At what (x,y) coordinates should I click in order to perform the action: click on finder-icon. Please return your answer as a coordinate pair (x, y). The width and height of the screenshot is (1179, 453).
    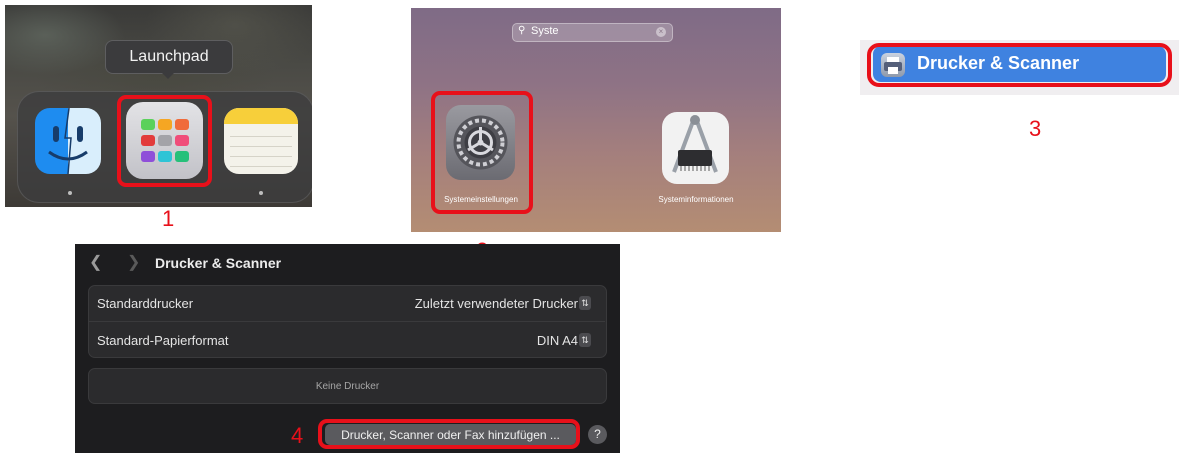
    Looking at the image, I should click on (68, 141).